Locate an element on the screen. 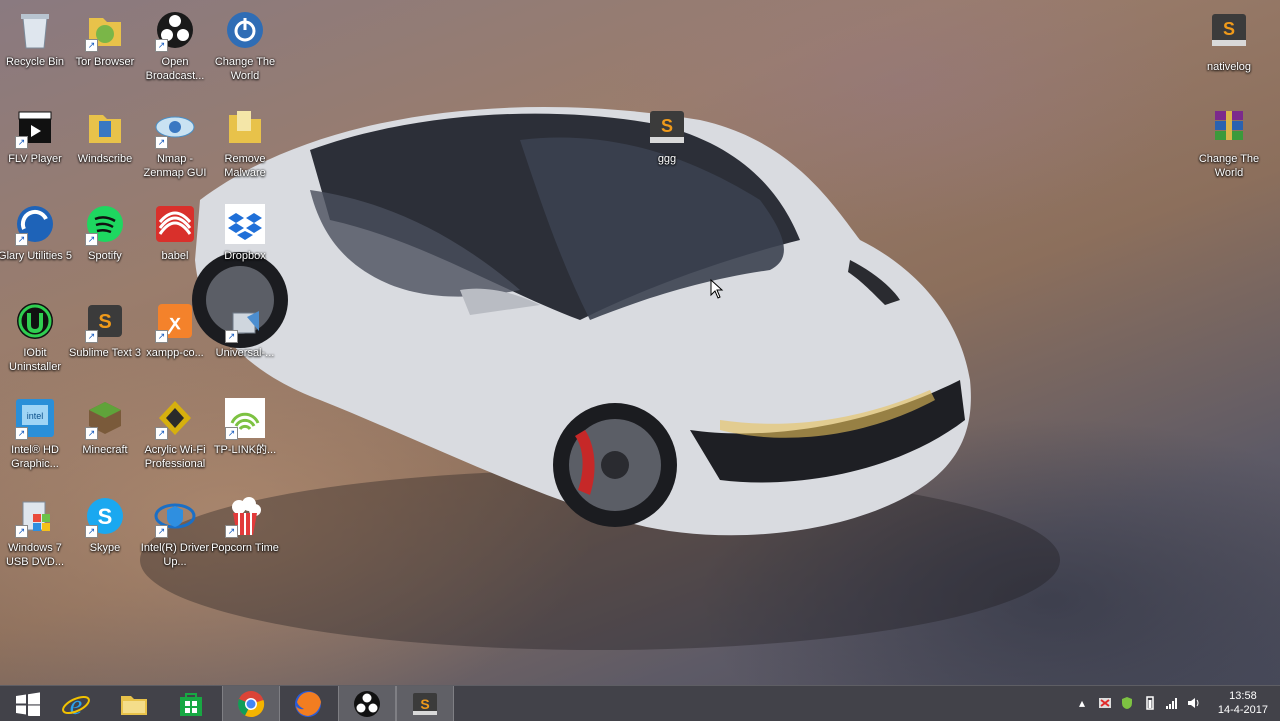 This screenshot has height=721, width=1280. icon-label: Popcorn Time is located at coordinates (245, 548).